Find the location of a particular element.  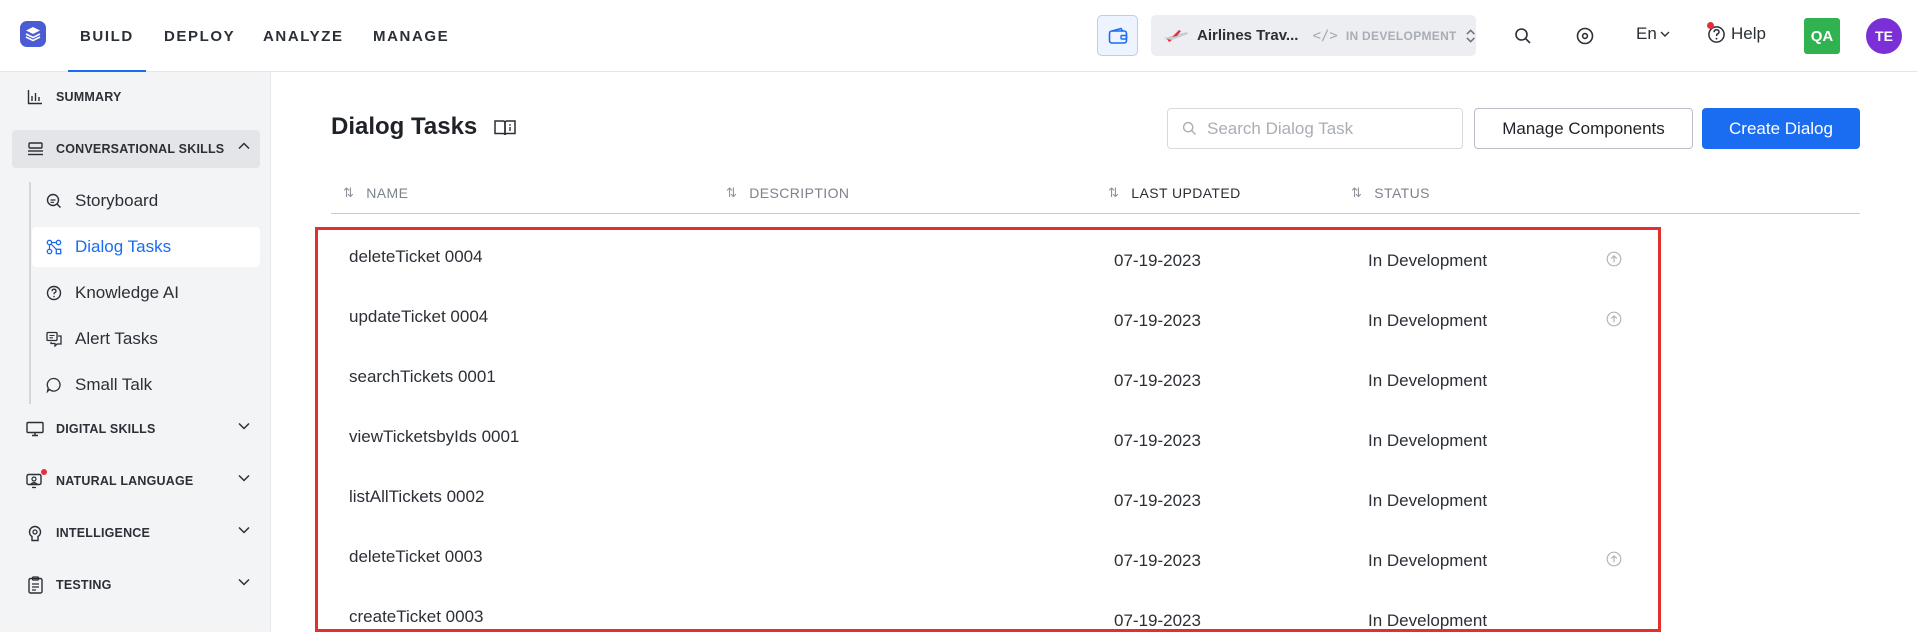

wallet-button is located at coordinates (1117, 35).